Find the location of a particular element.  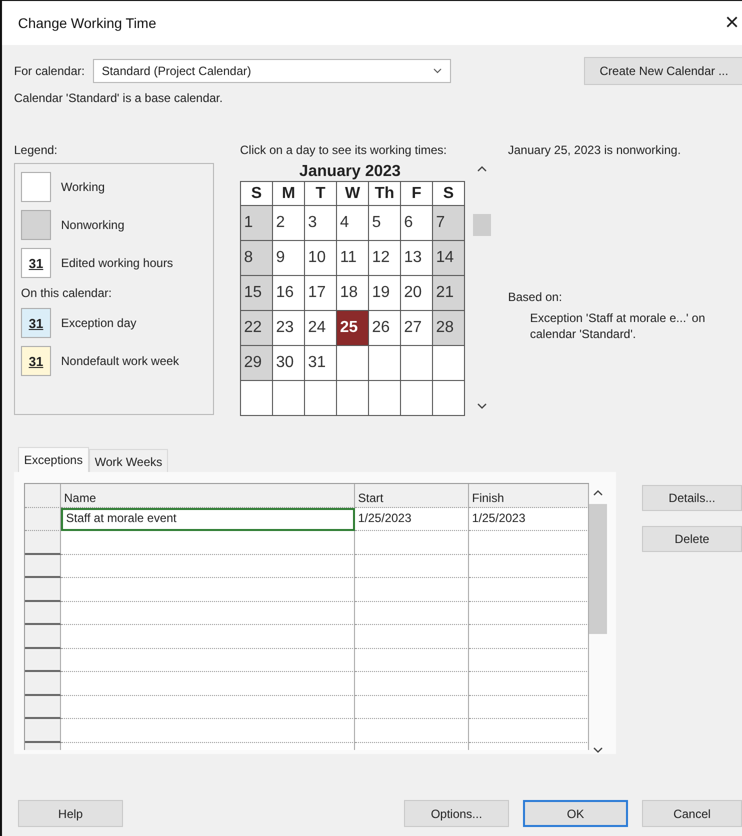

calendar-day: 1 is located at coordinates (256, 223).